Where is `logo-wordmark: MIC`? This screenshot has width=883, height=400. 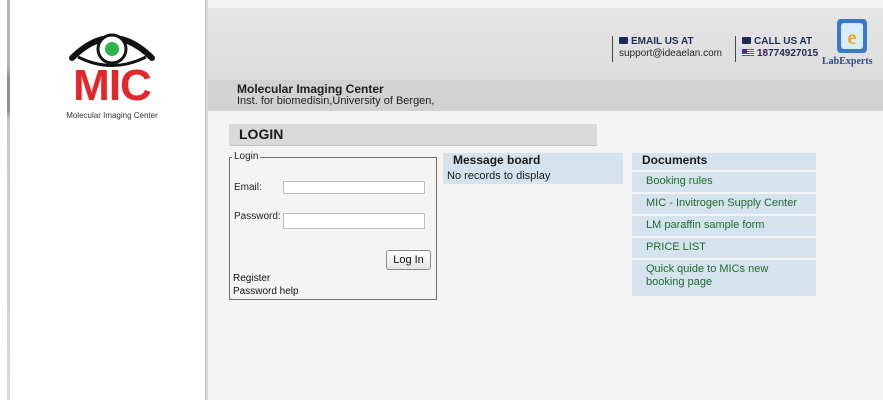 logo-wordmark: MIC is located at coordinates (112, 85).